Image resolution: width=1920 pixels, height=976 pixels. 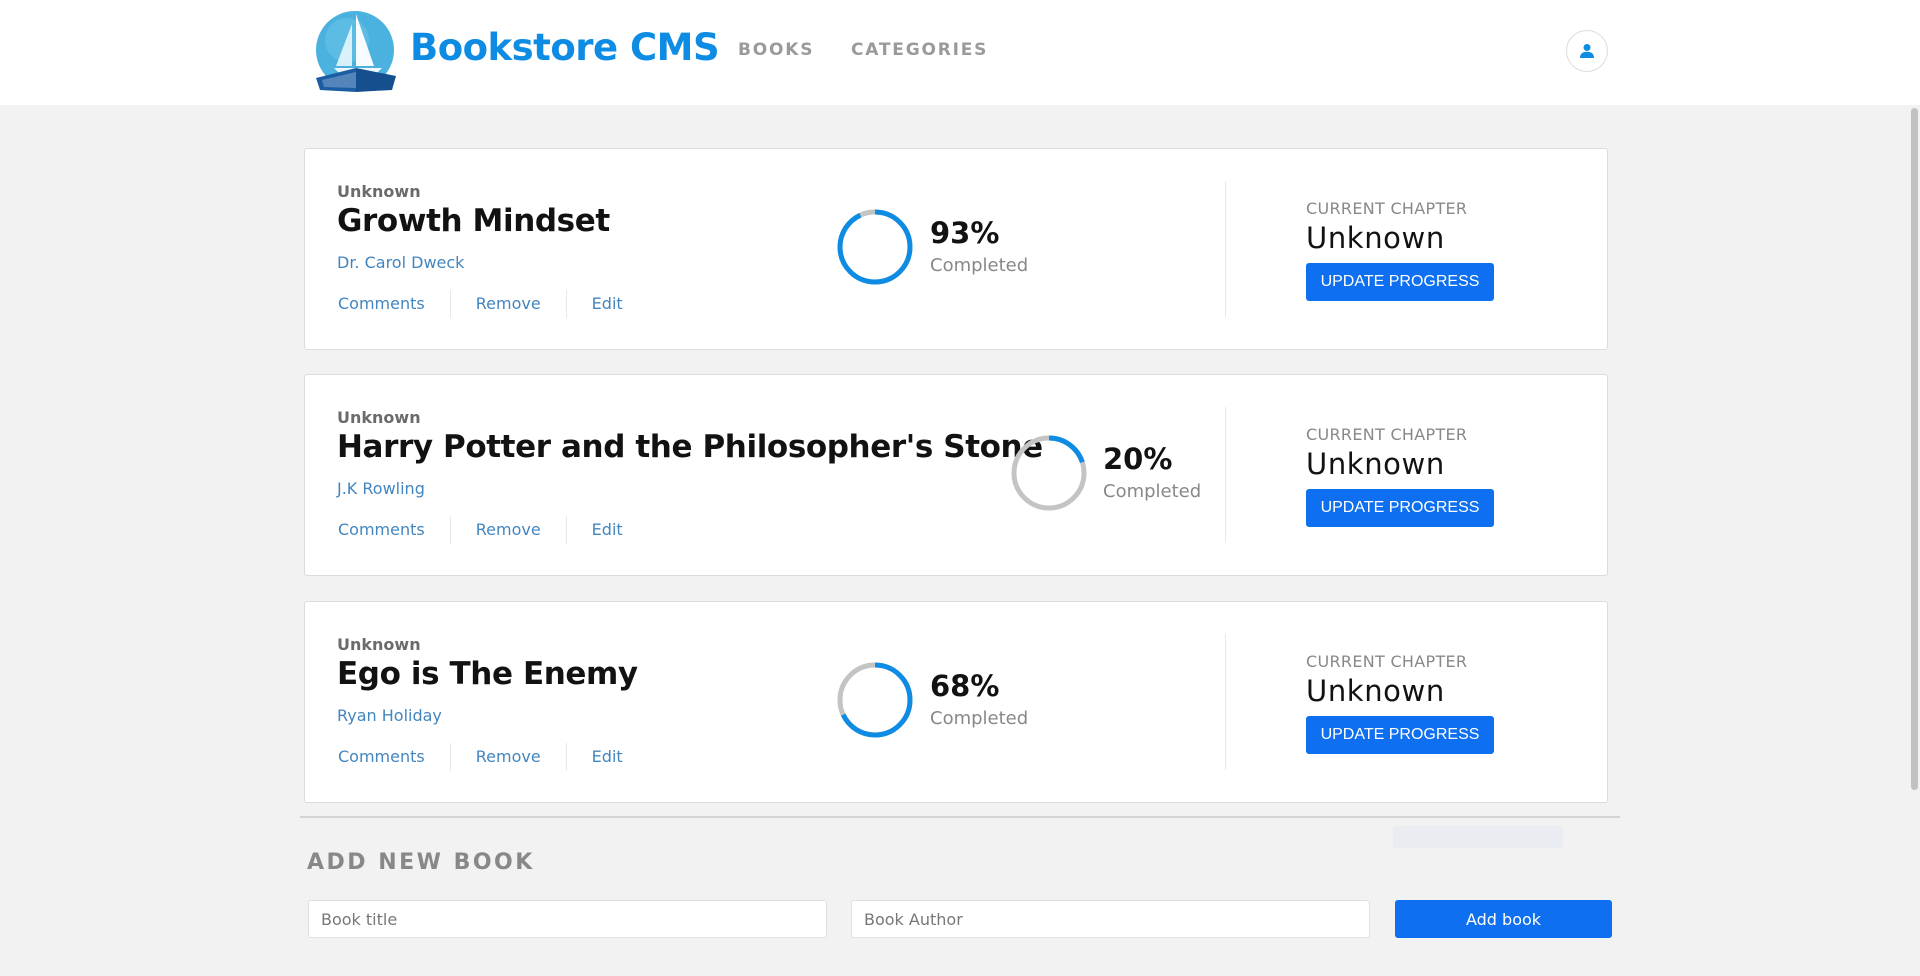 What do you see at coordinates (690, 447) in the screenshot?
I see `book-title: Harry Potter and the Philosopher's Stone` at bounding box center [690, 447].